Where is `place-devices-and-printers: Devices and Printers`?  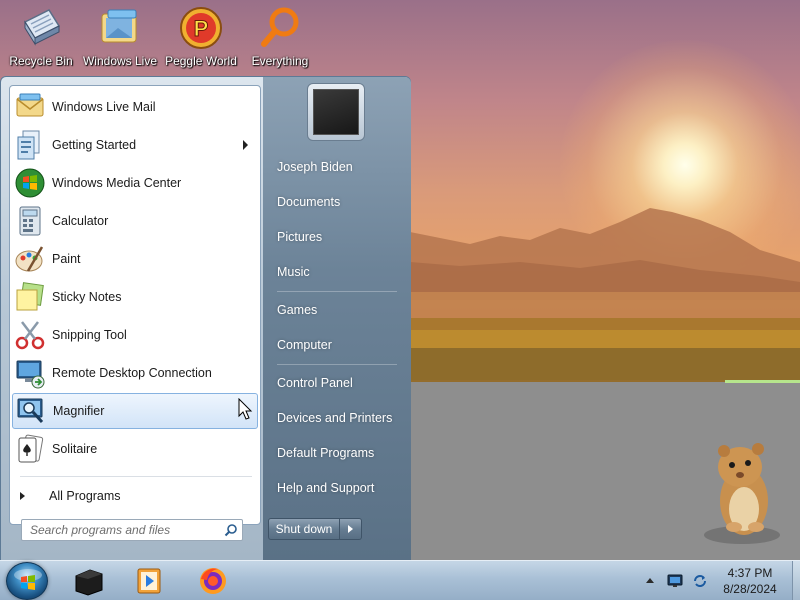
place-devices-and-printers: Devices and Printers is located at coordinates (337, 418).